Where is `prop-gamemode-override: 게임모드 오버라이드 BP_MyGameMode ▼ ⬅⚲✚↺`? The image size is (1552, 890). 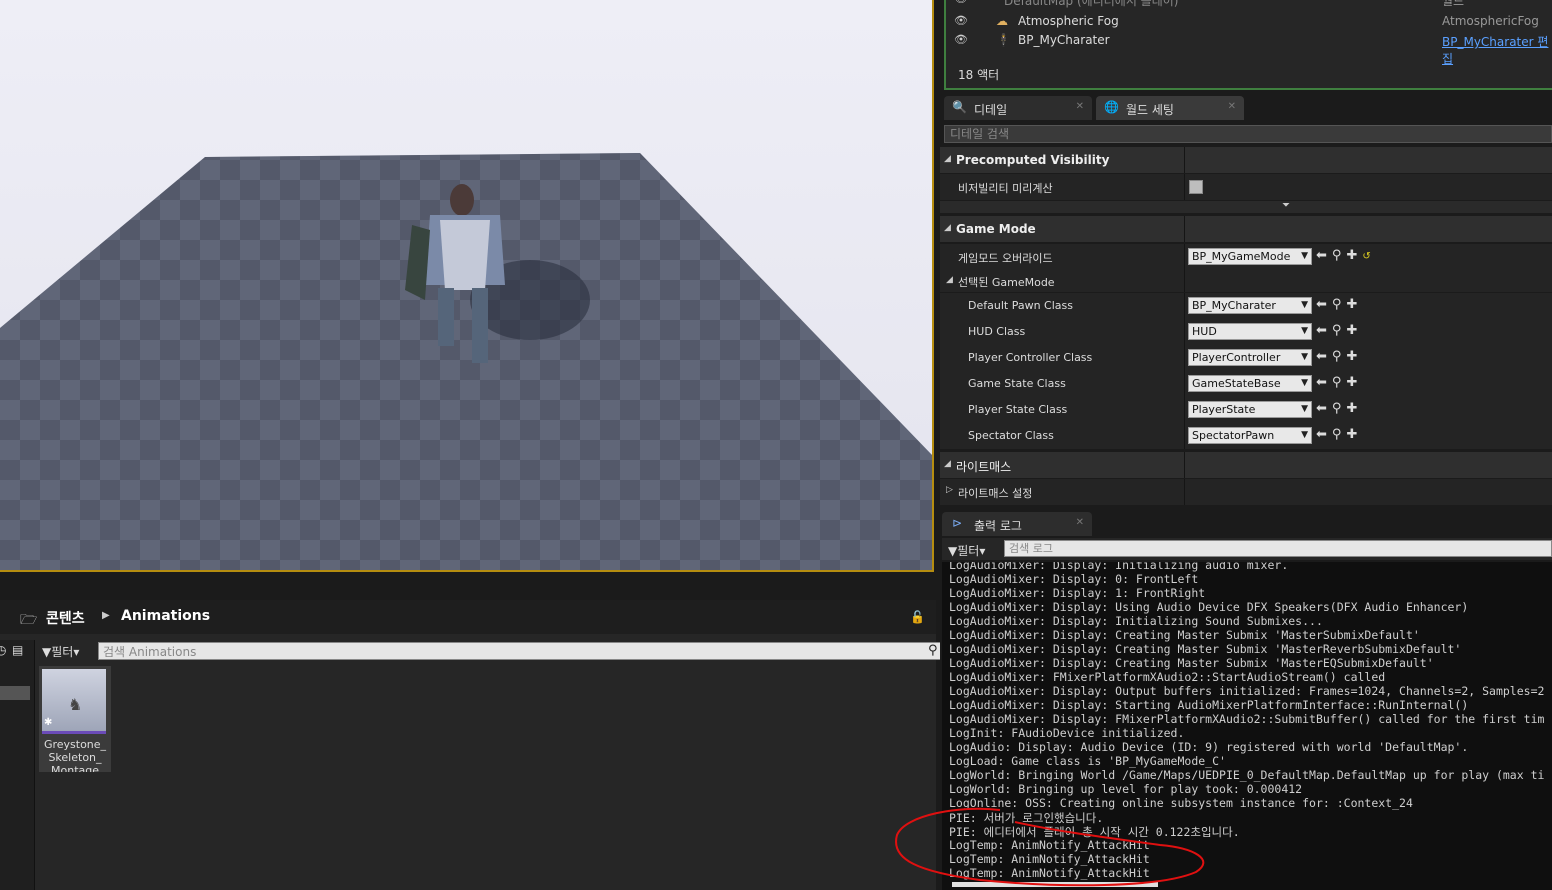
prop-gamemode-override: 게임모드 오버라이드 BP_MyGameMode ▼ ⬅⚲✚↺ is located at coordinates (1246, 257).